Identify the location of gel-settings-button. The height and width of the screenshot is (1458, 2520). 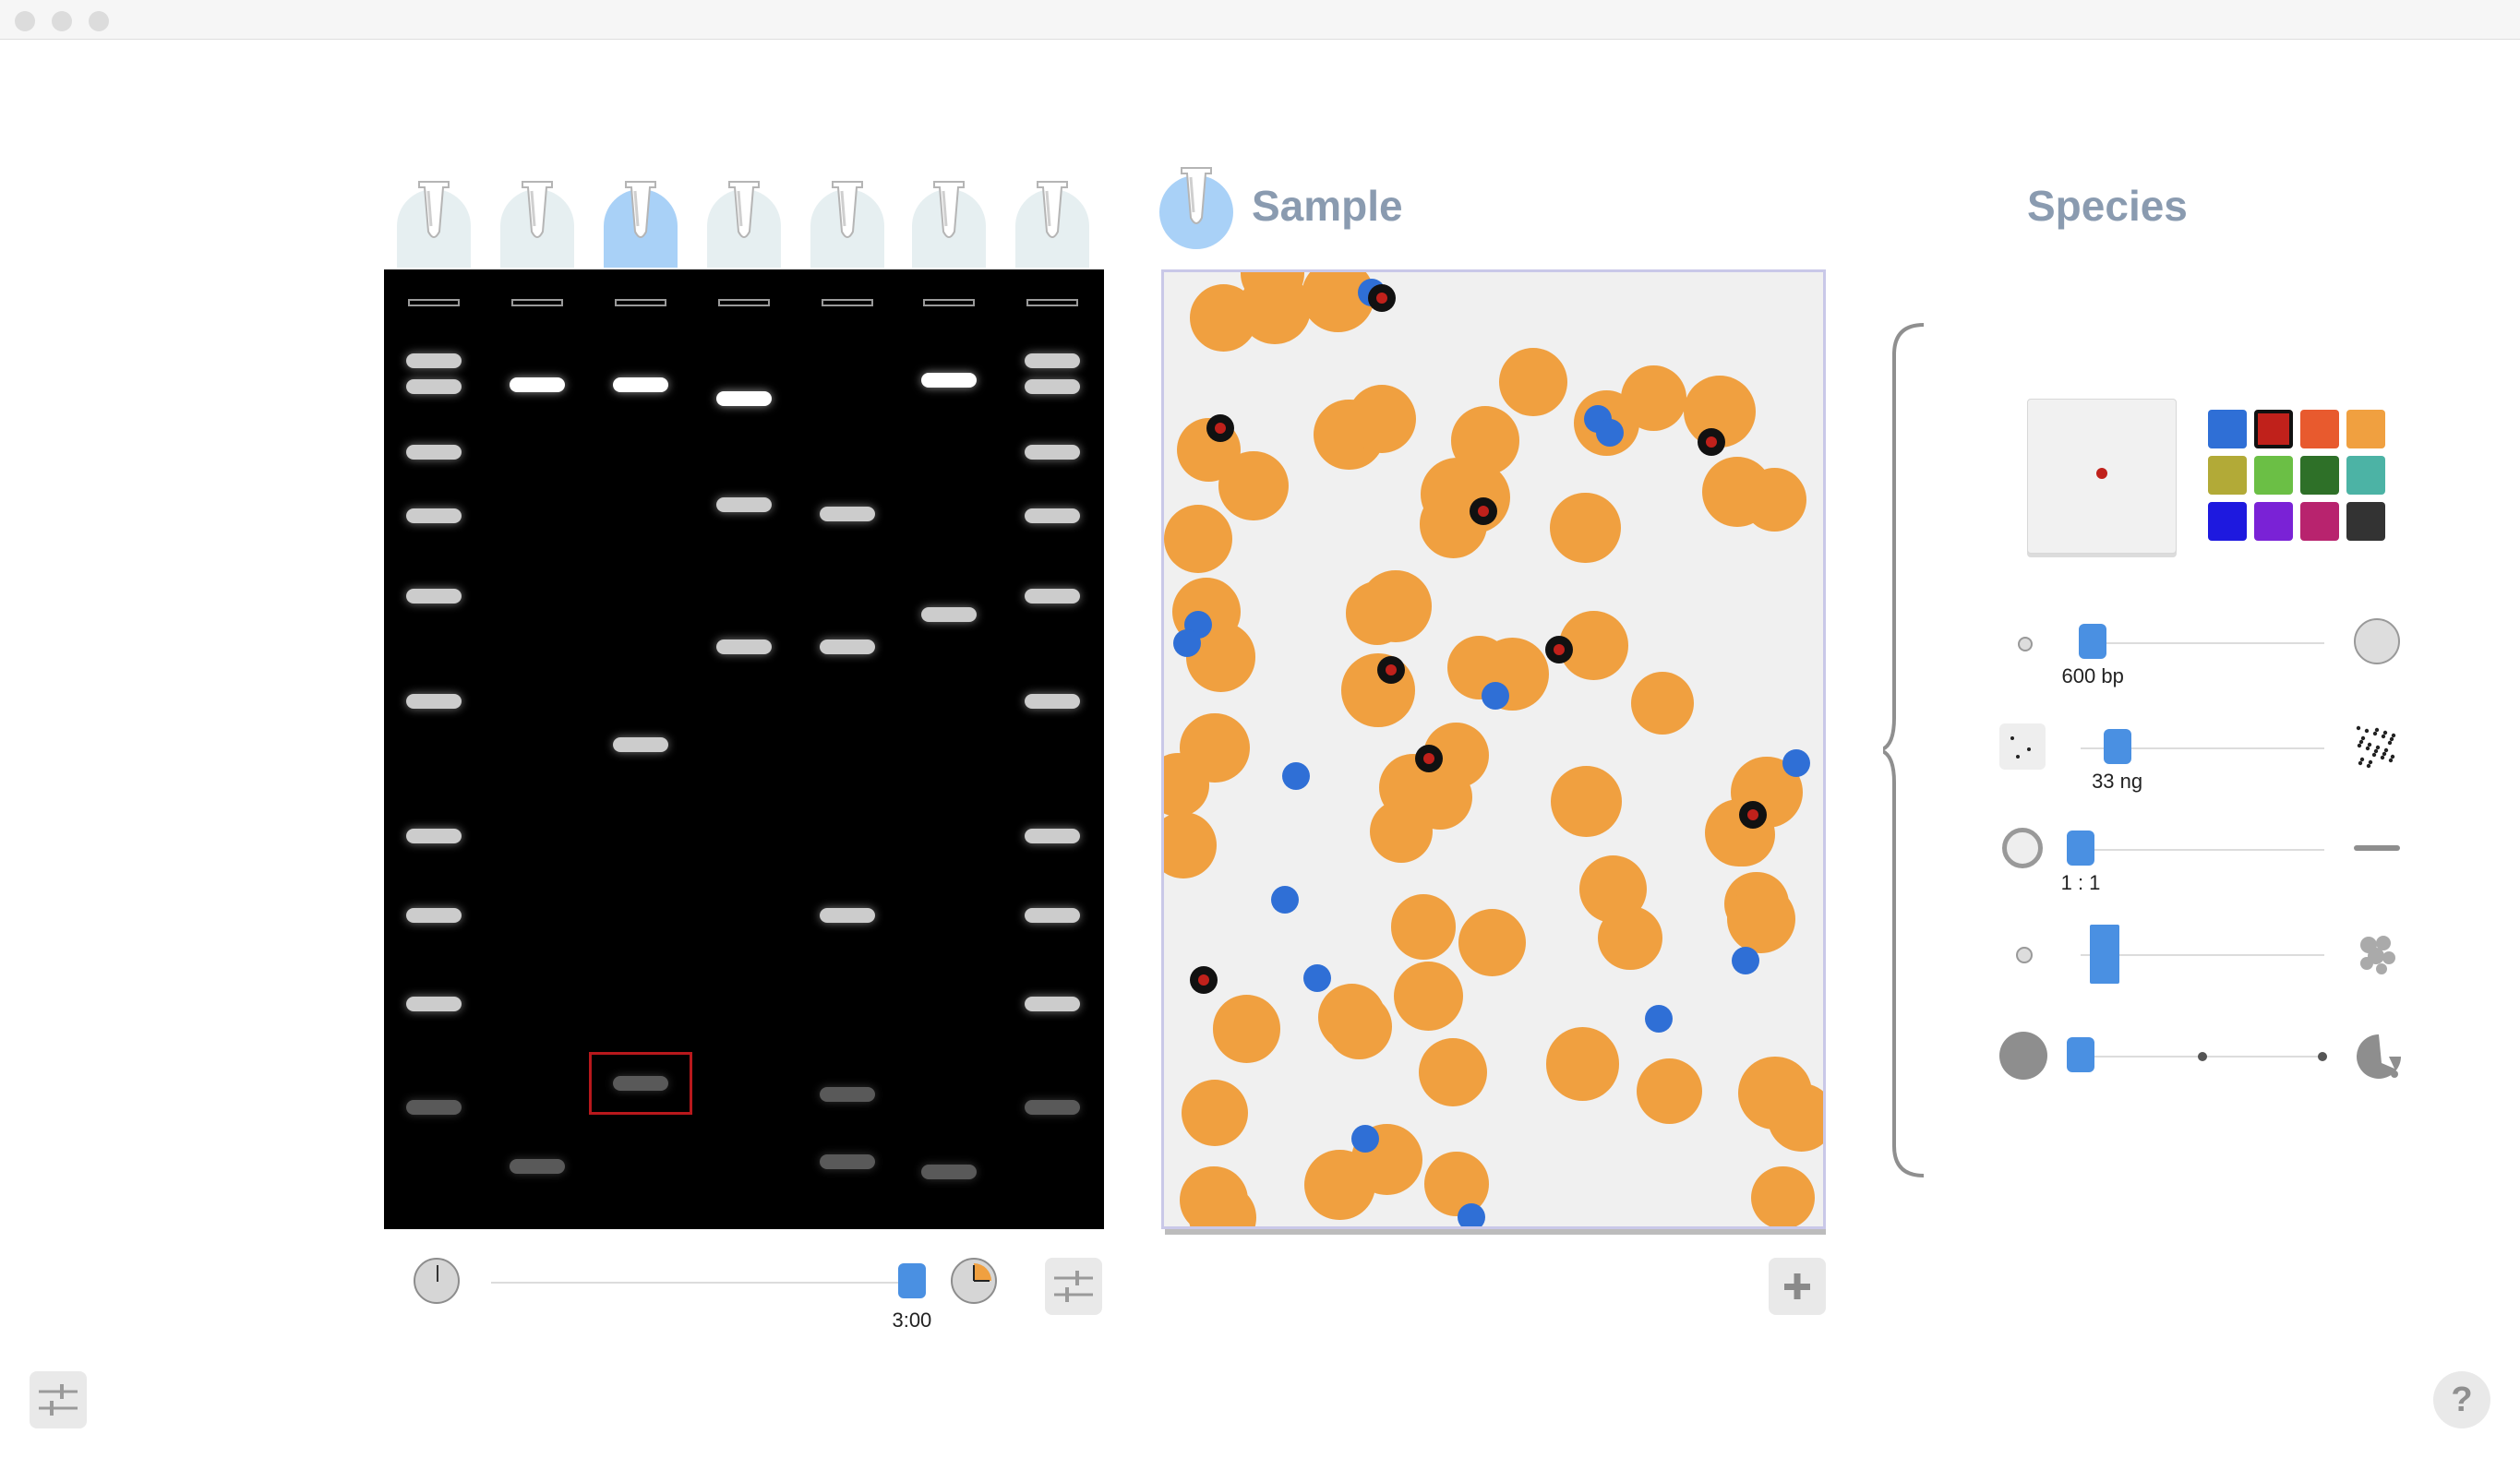
(1073, 1287).